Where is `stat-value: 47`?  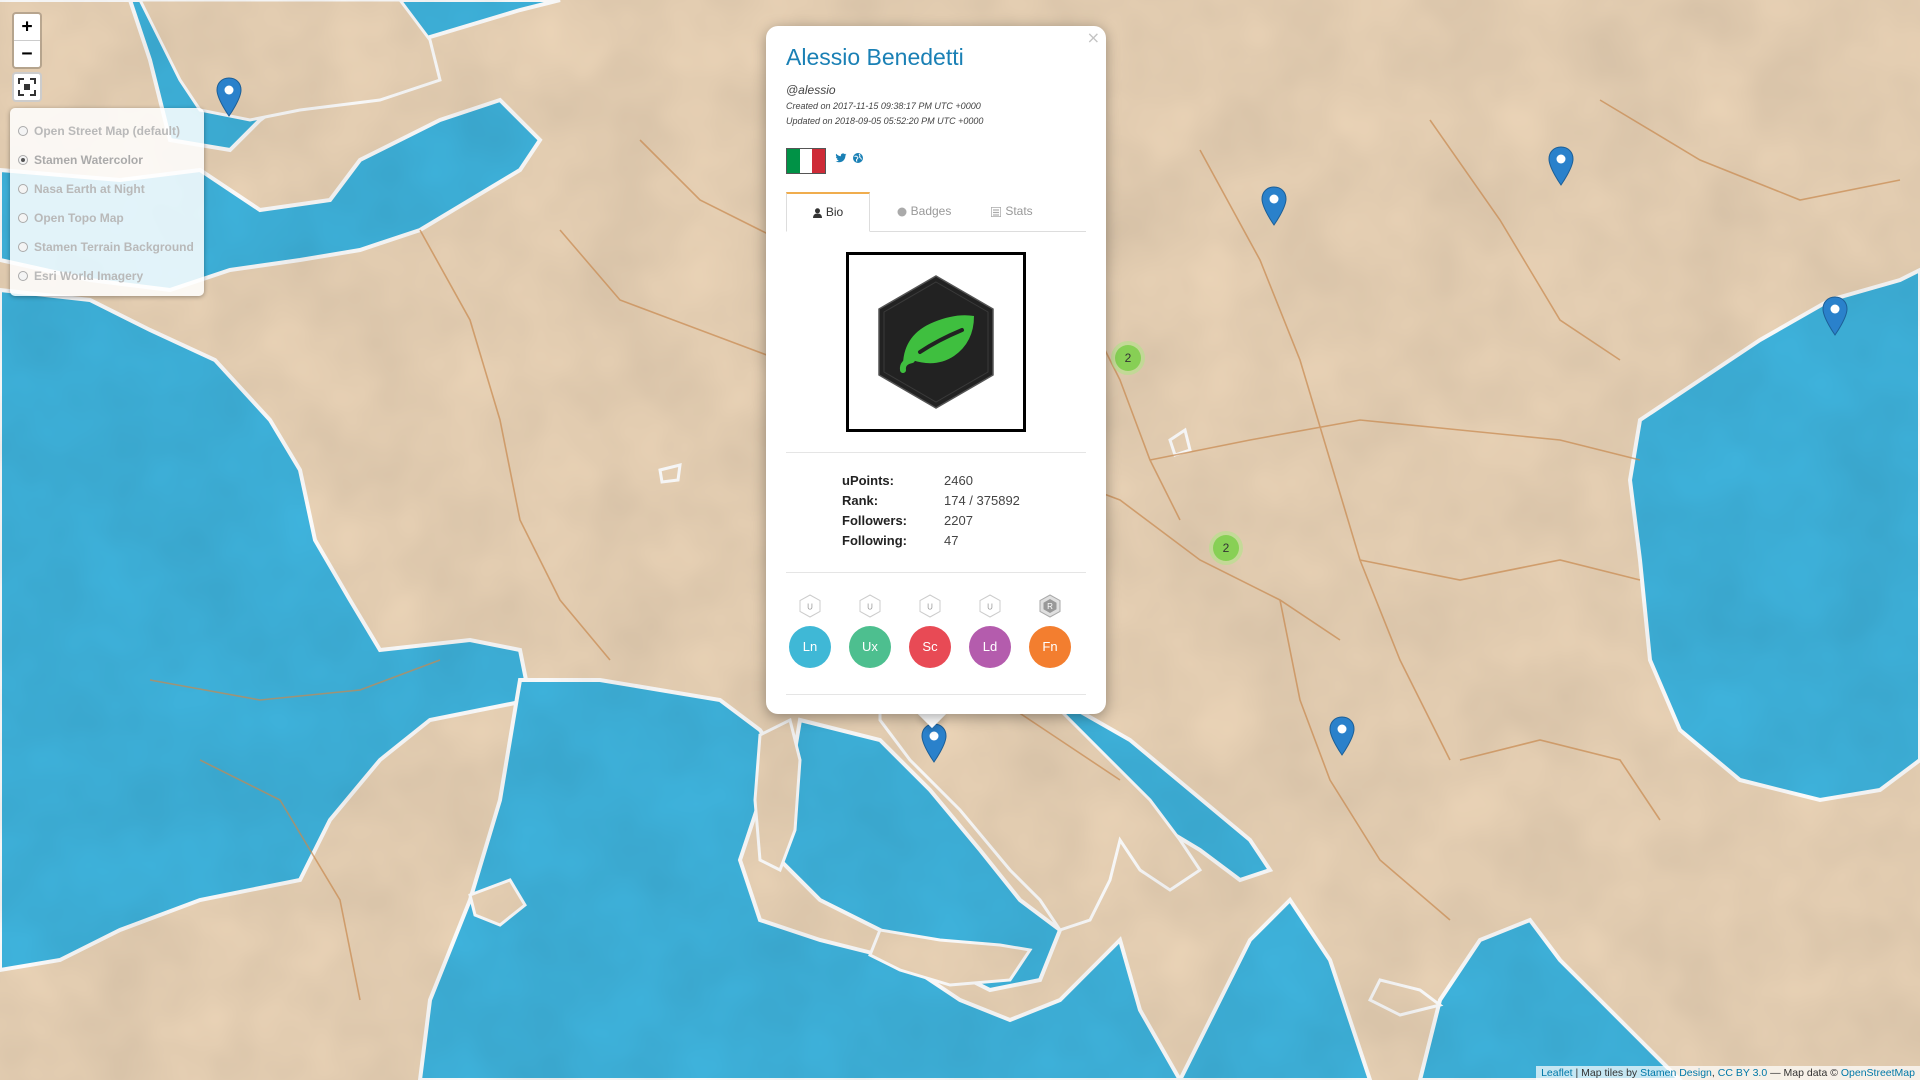
stat-value: 47 is located at coordinates (951, 540).